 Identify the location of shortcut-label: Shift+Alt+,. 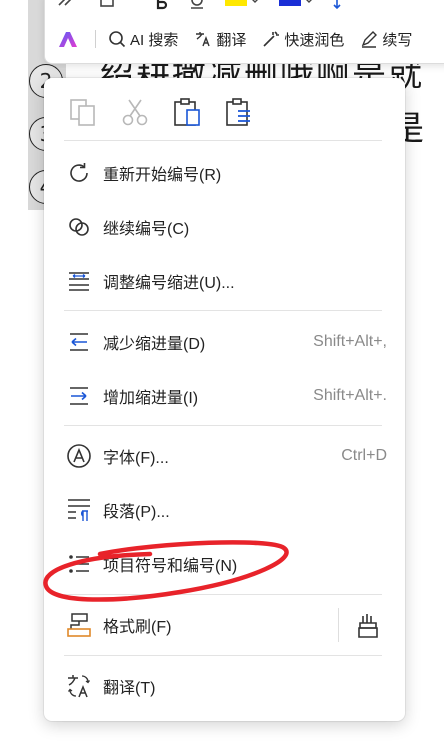
(350, 341).